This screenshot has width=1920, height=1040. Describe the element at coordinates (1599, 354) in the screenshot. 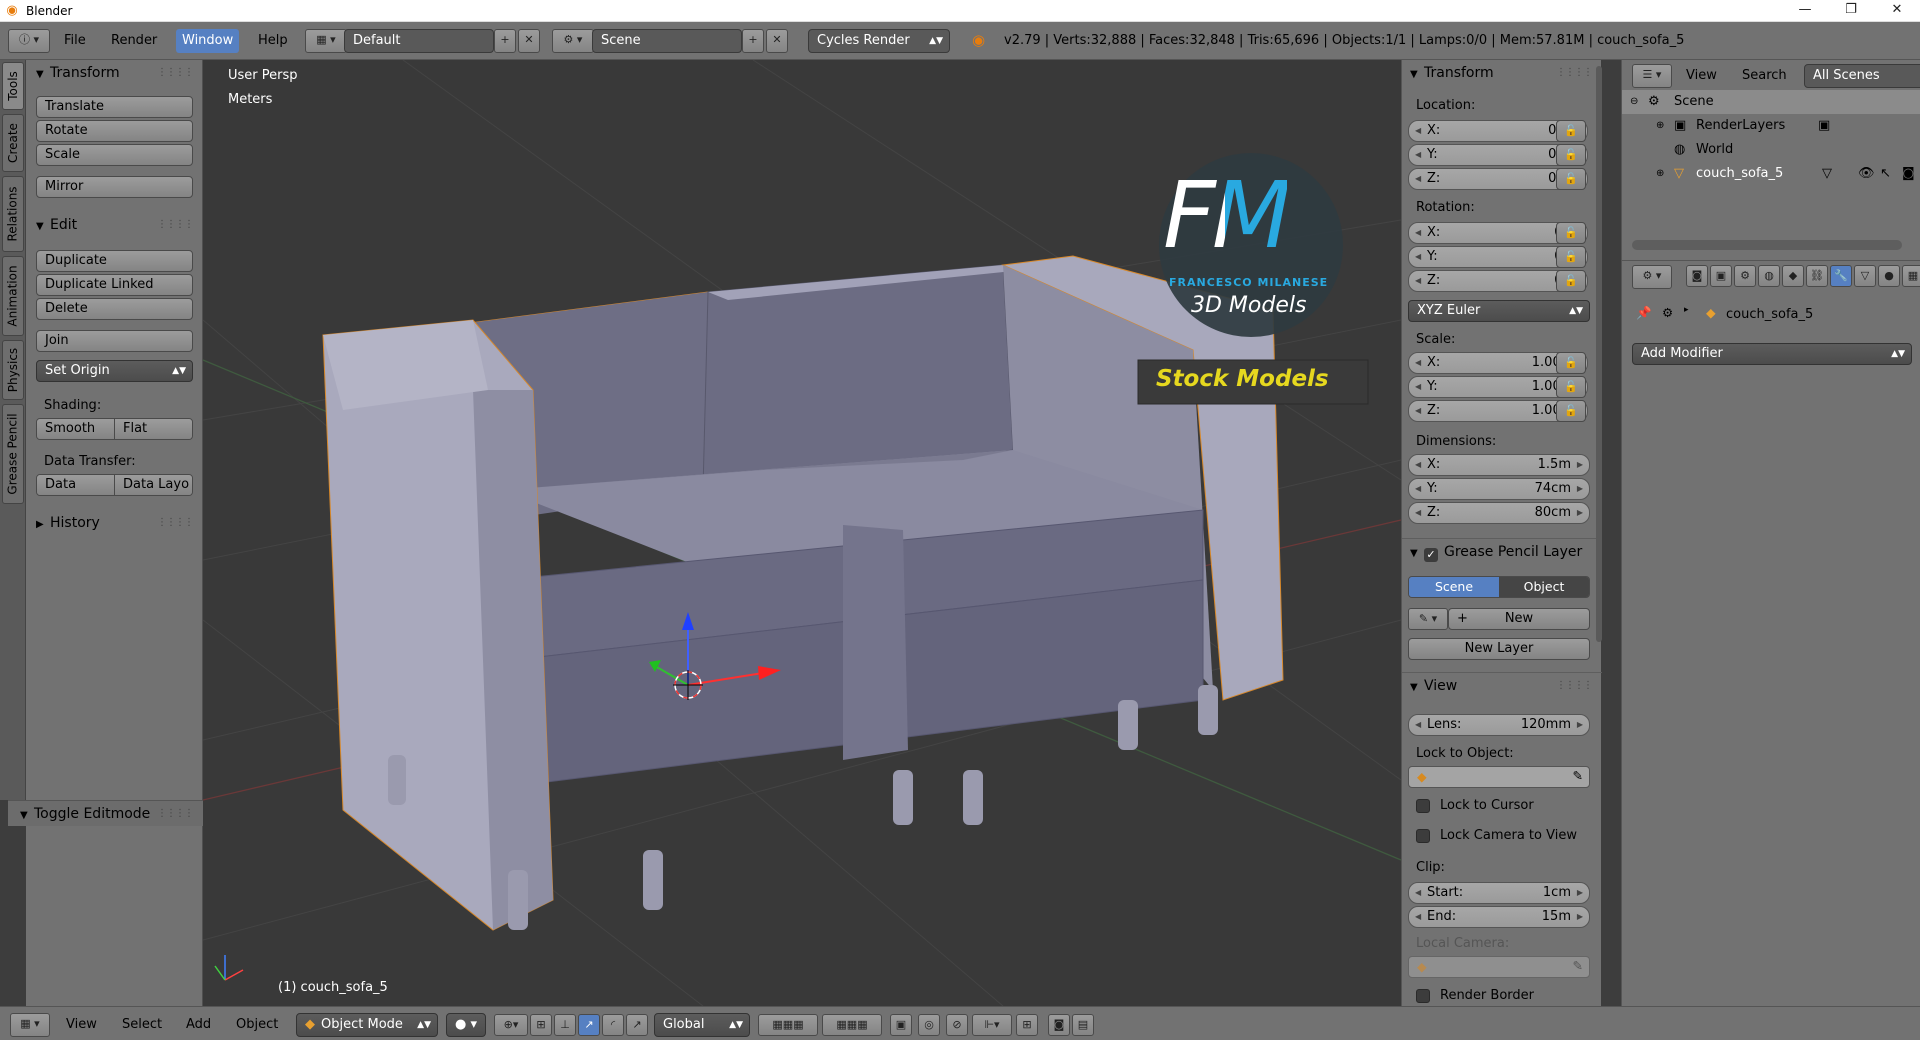

I see `np-scrollbar` at that location.